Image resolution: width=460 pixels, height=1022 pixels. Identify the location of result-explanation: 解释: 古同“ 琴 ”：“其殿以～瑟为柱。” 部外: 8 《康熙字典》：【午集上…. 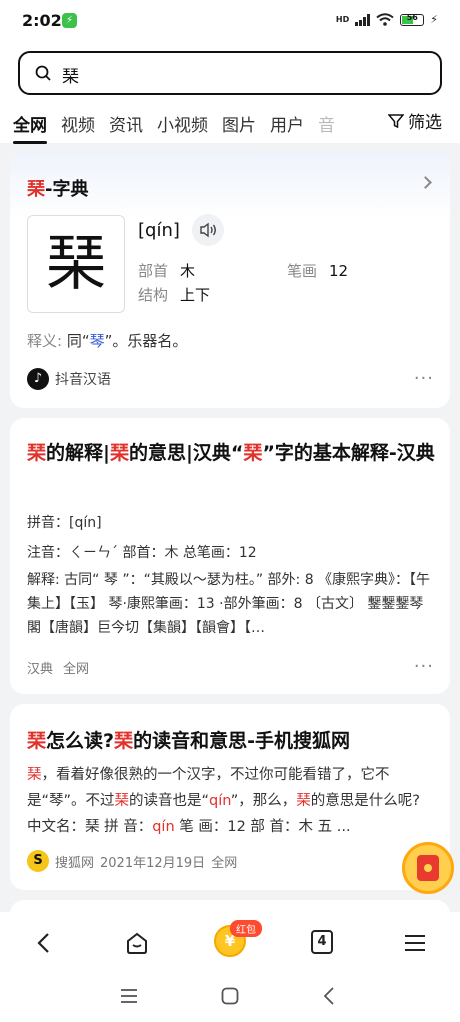
(229, 604).